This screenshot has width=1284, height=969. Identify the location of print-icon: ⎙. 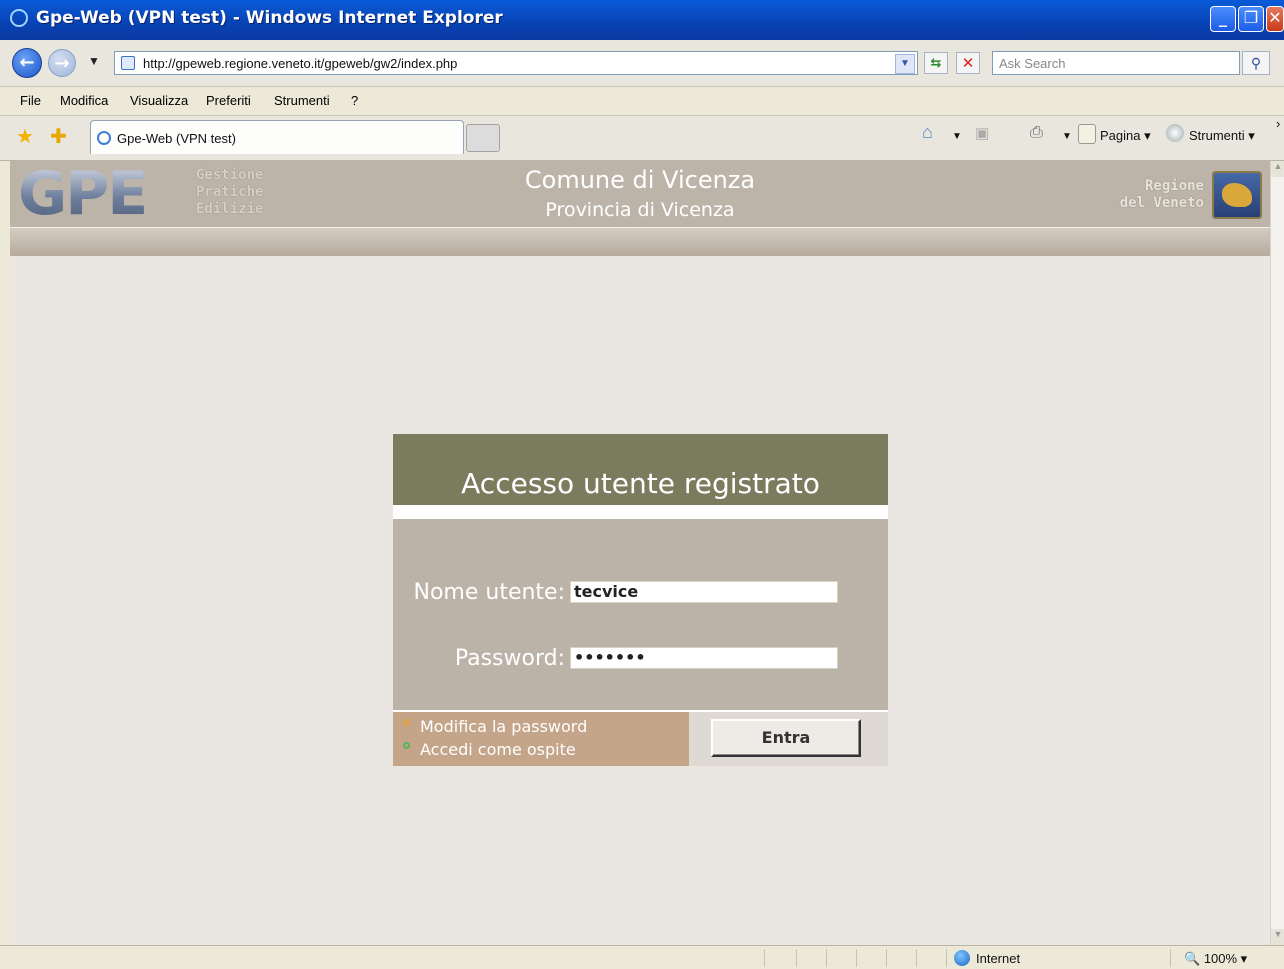
(1036, 133).